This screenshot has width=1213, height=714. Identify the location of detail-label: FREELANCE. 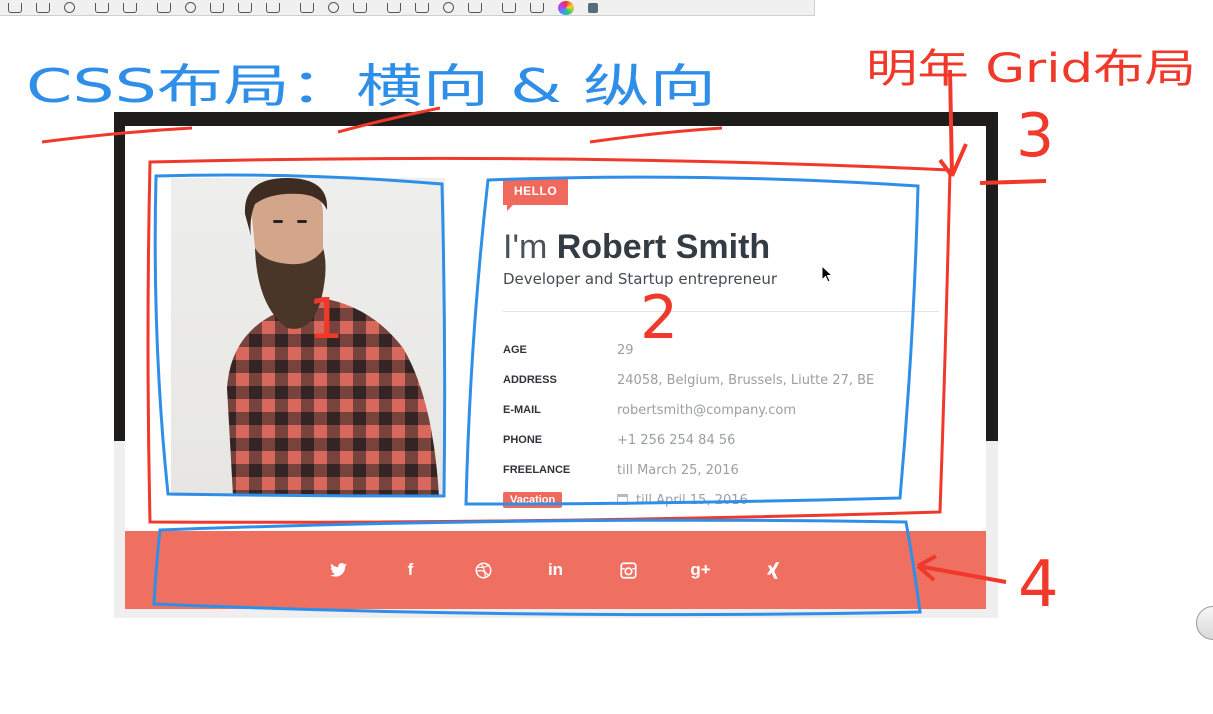
(537, 470).